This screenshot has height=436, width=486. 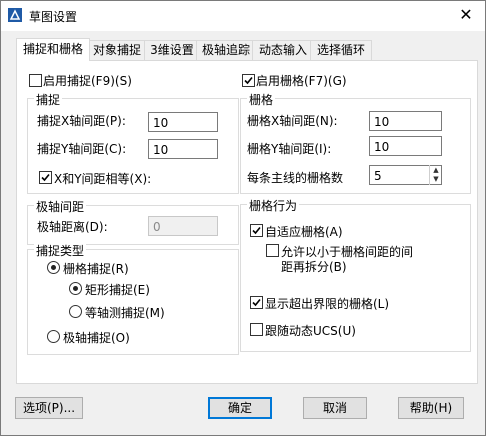 What do you see at coordinates (53, 17) in the screenshot?
I see `window-title: 草图设置` at bounding box center [53, 17].